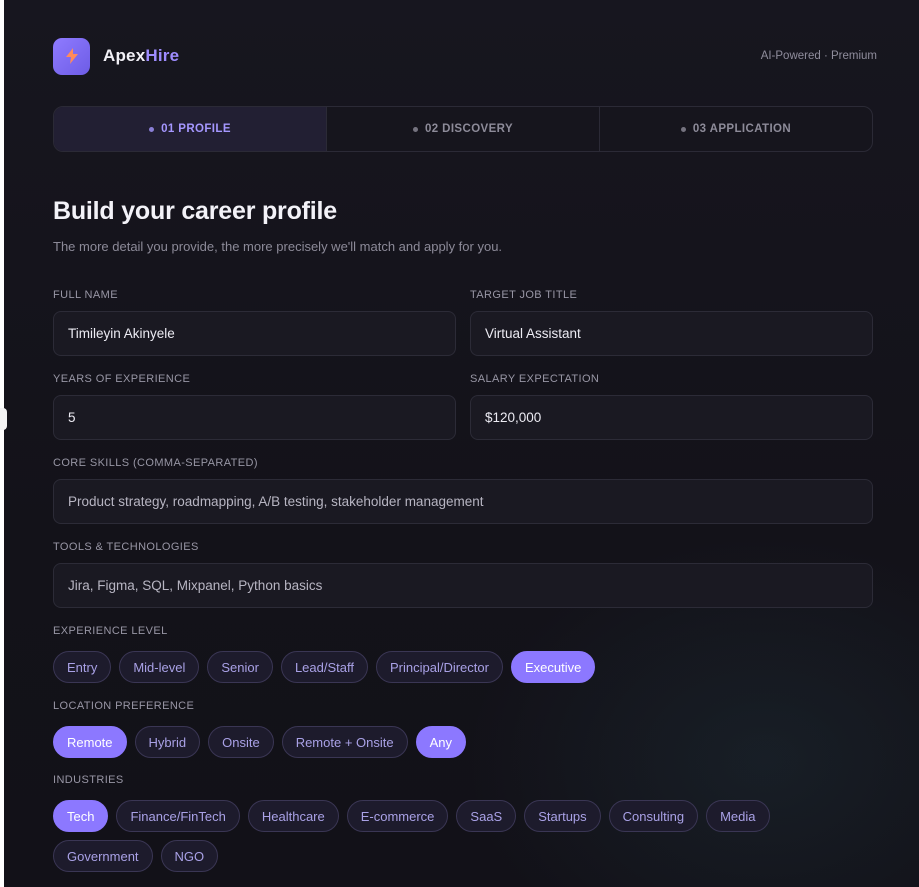 The width and height of the screenshot is (919, 887). I want to click on chip-saas: SaaS, so click(486, 816).